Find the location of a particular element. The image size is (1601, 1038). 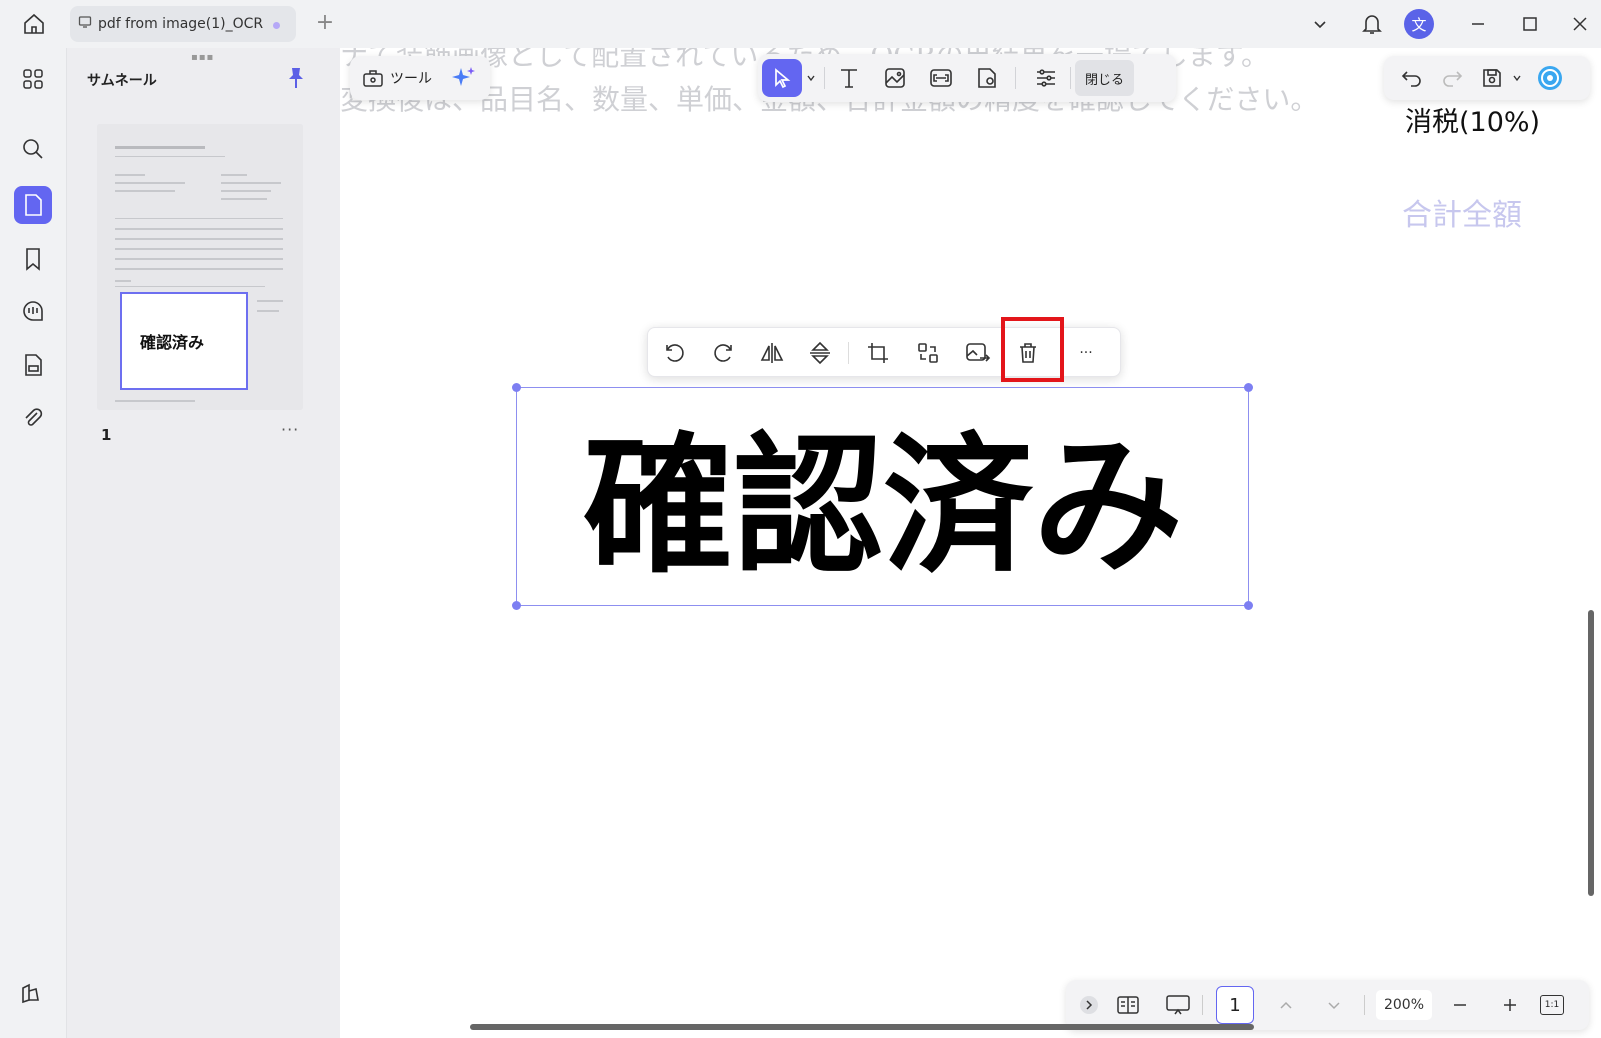

zoom-out-icon is located at coordinates (1460, 1005).